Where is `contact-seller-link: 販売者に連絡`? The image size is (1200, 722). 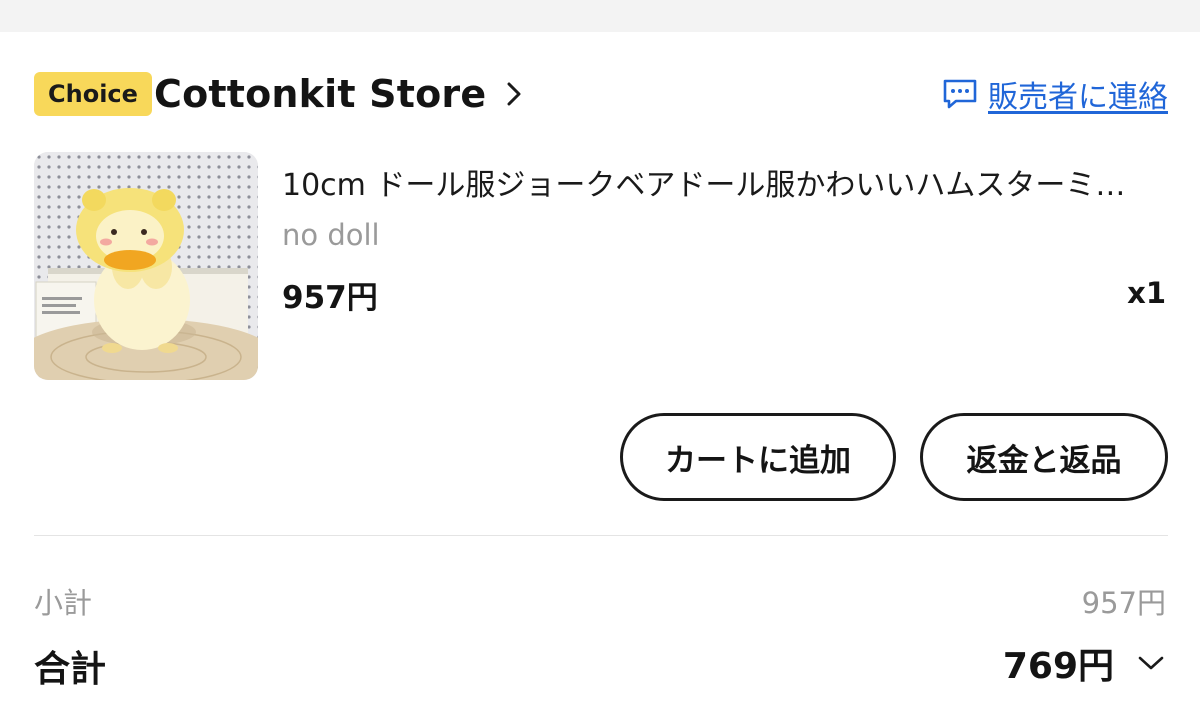
contact-seller-link: 販売者に連絡 is located at coordinates (1055, 94).